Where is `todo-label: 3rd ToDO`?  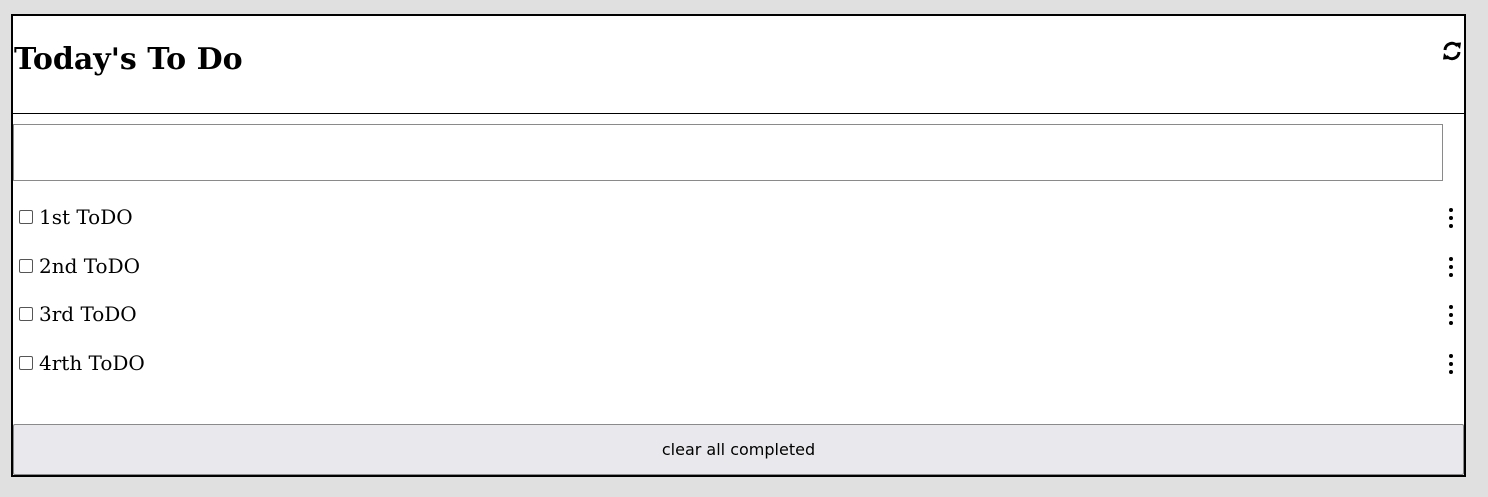
todo-label: 3rd ToDO is located at coordinates (88, 314).